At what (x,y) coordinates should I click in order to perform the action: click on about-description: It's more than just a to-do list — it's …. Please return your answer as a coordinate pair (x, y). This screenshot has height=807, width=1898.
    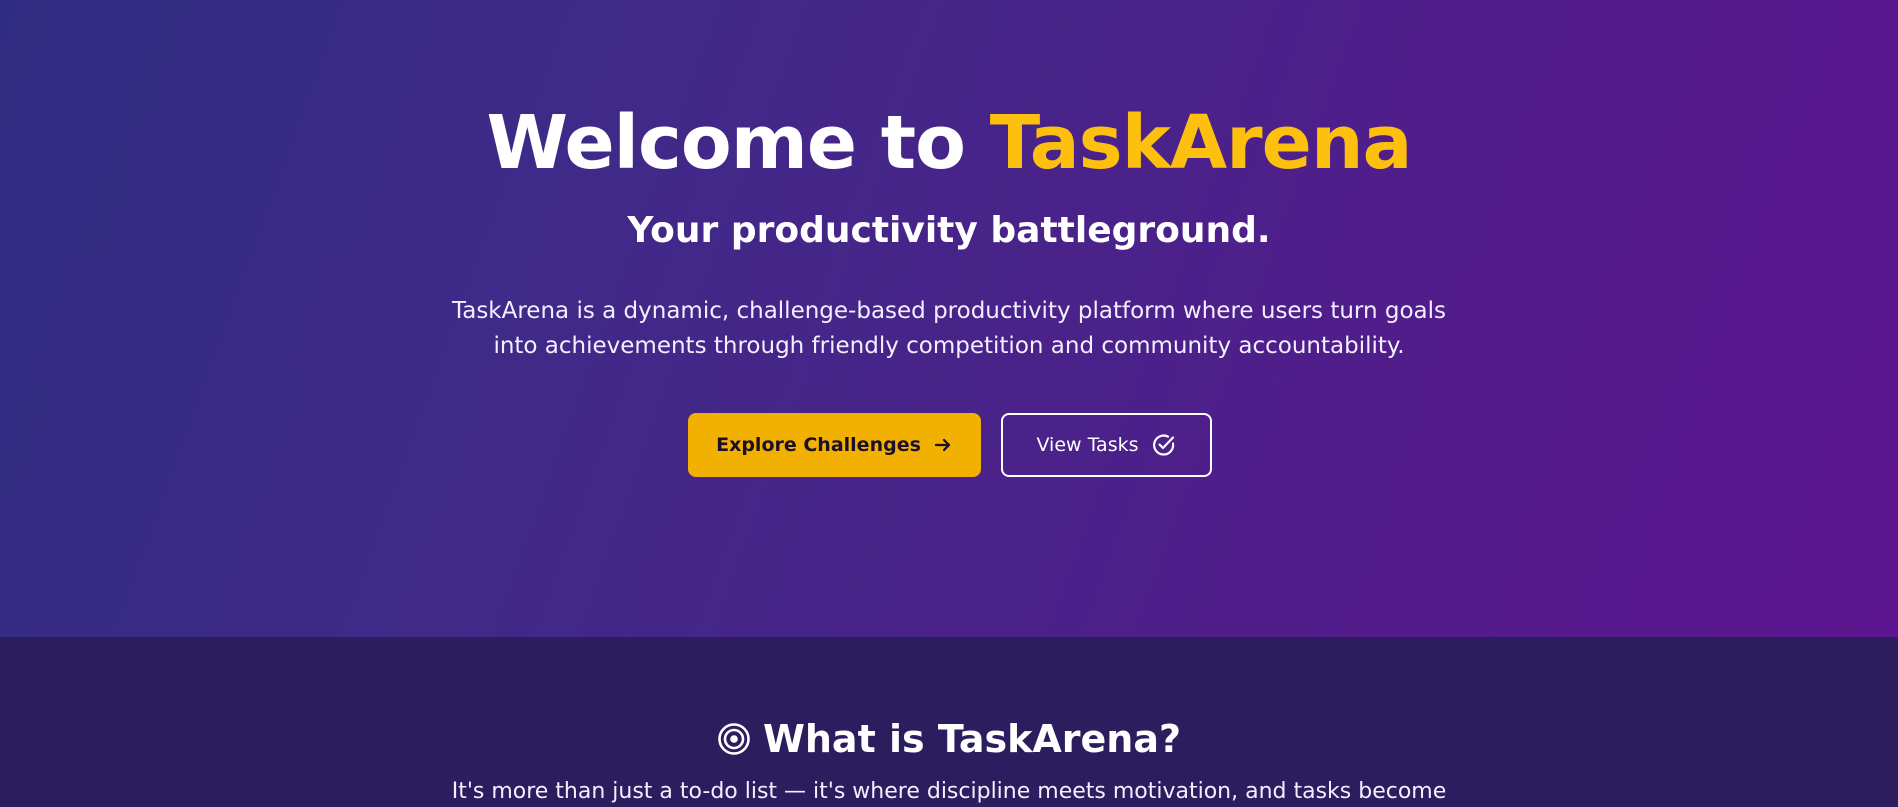
    Looking at the image, I should click on (949, 791).